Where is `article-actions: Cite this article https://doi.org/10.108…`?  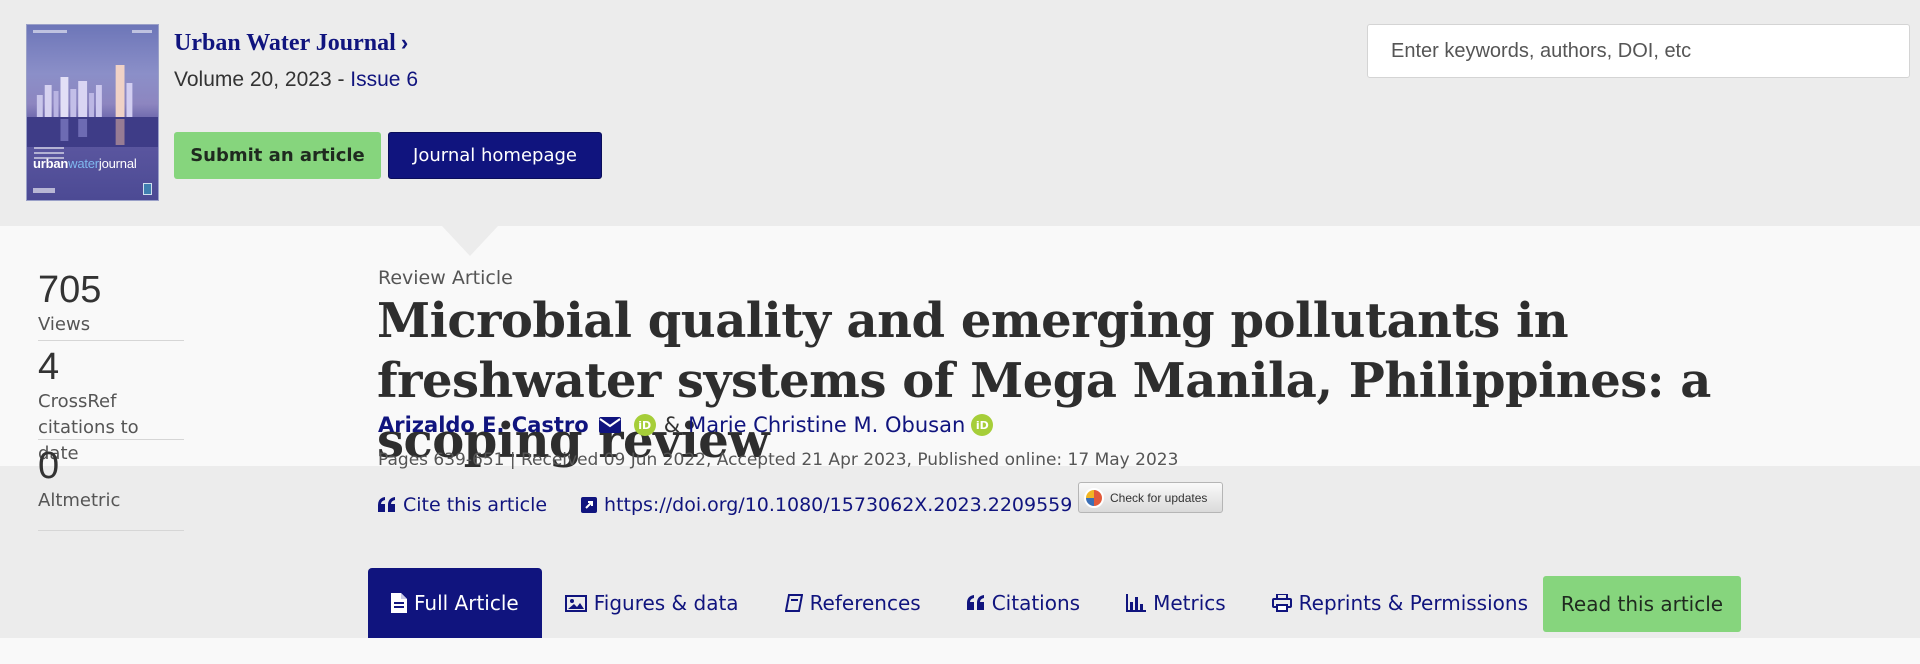
article-actions: Cite this article https://doi.org/10.108… is located at coordinates (725, 505).